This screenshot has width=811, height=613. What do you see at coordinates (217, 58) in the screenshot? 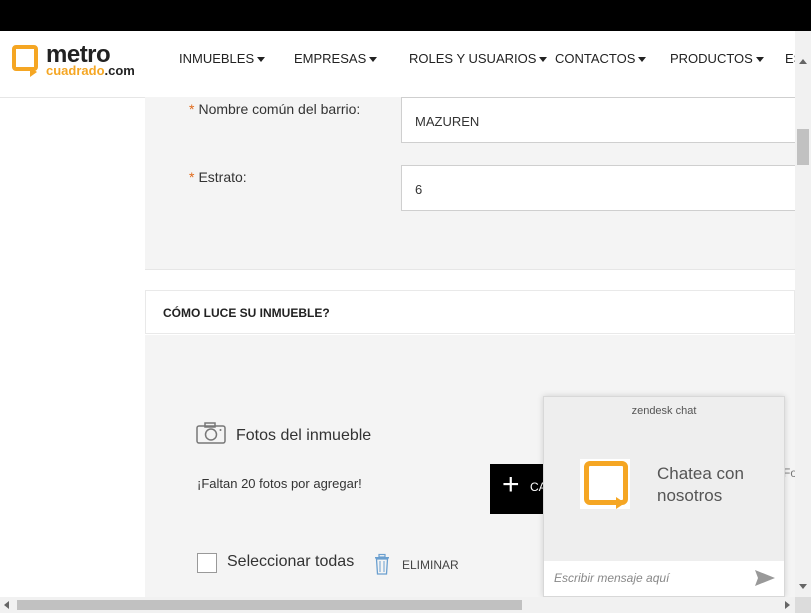
I see `nav-label: INMUEBLES` at bounding box center [217, 58].